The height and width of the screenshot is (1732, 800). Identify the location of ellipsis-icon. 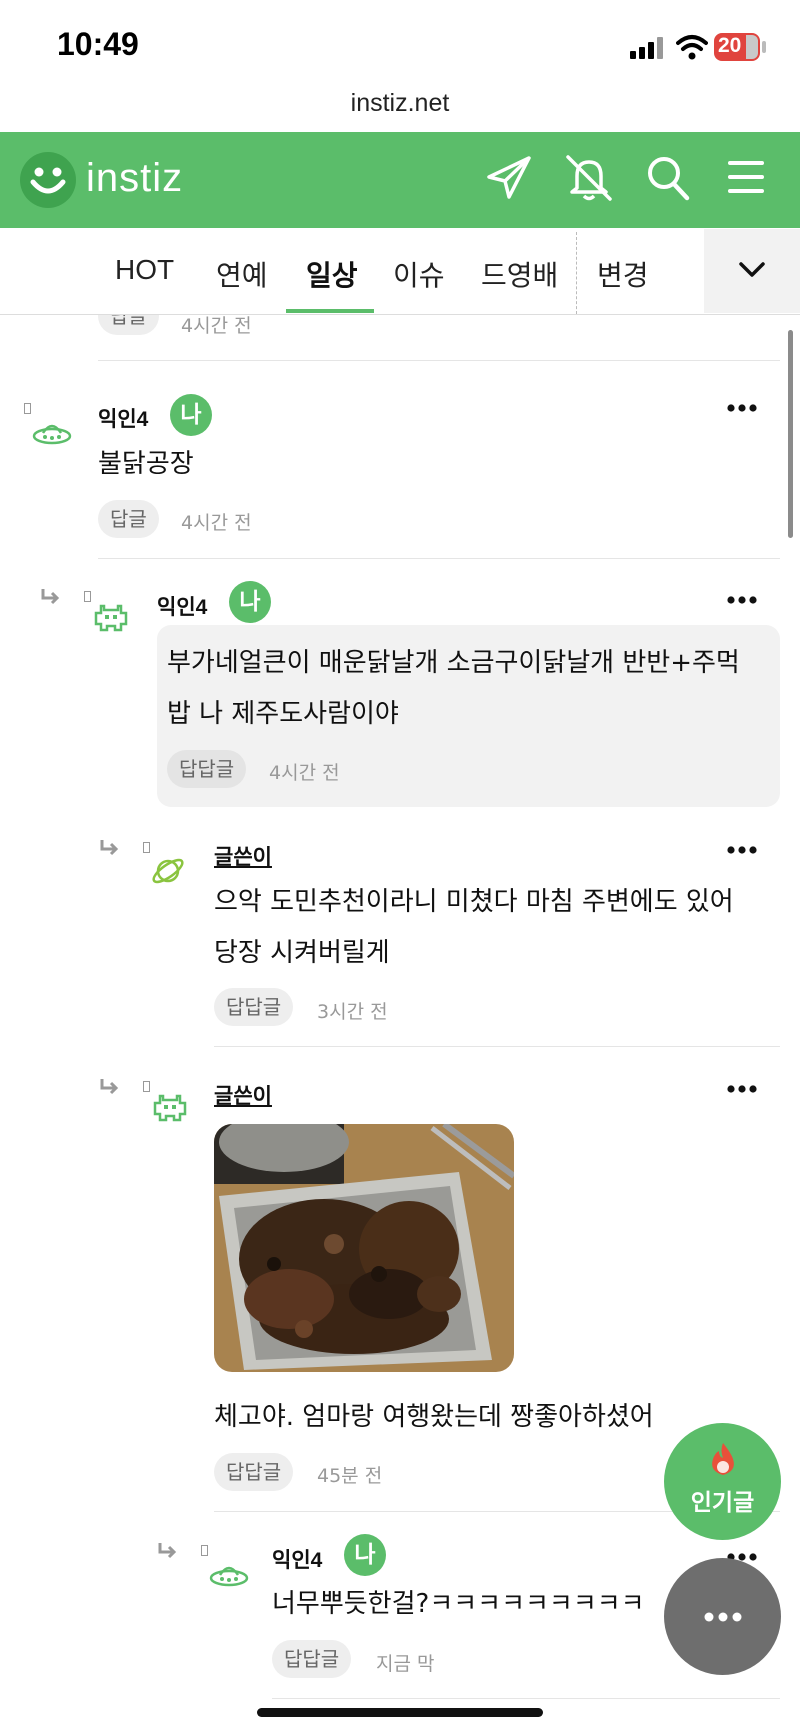
(723, 1617).